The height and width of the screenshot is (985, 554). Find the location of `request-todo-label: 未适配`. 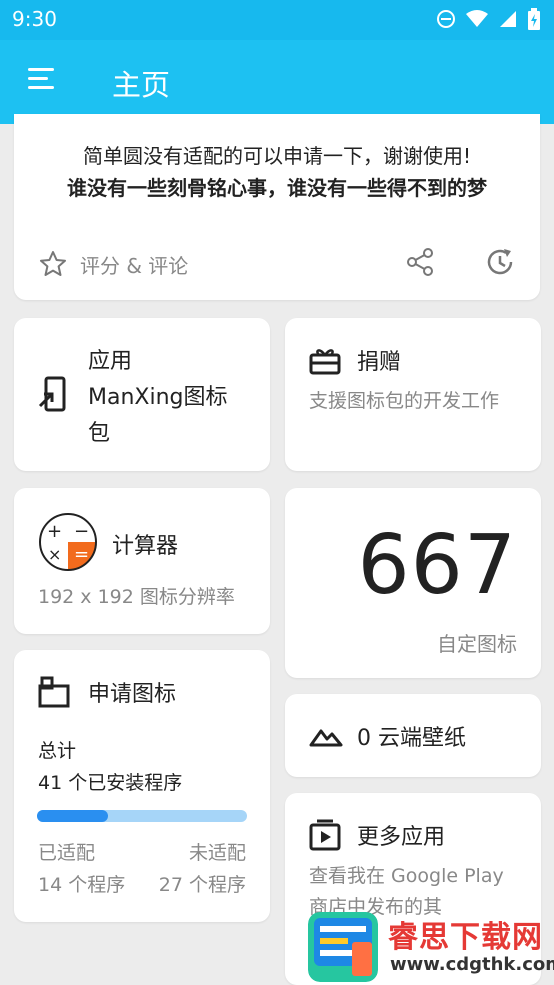

request-todo-label: 未适配 is located at coordinates (217, 853).